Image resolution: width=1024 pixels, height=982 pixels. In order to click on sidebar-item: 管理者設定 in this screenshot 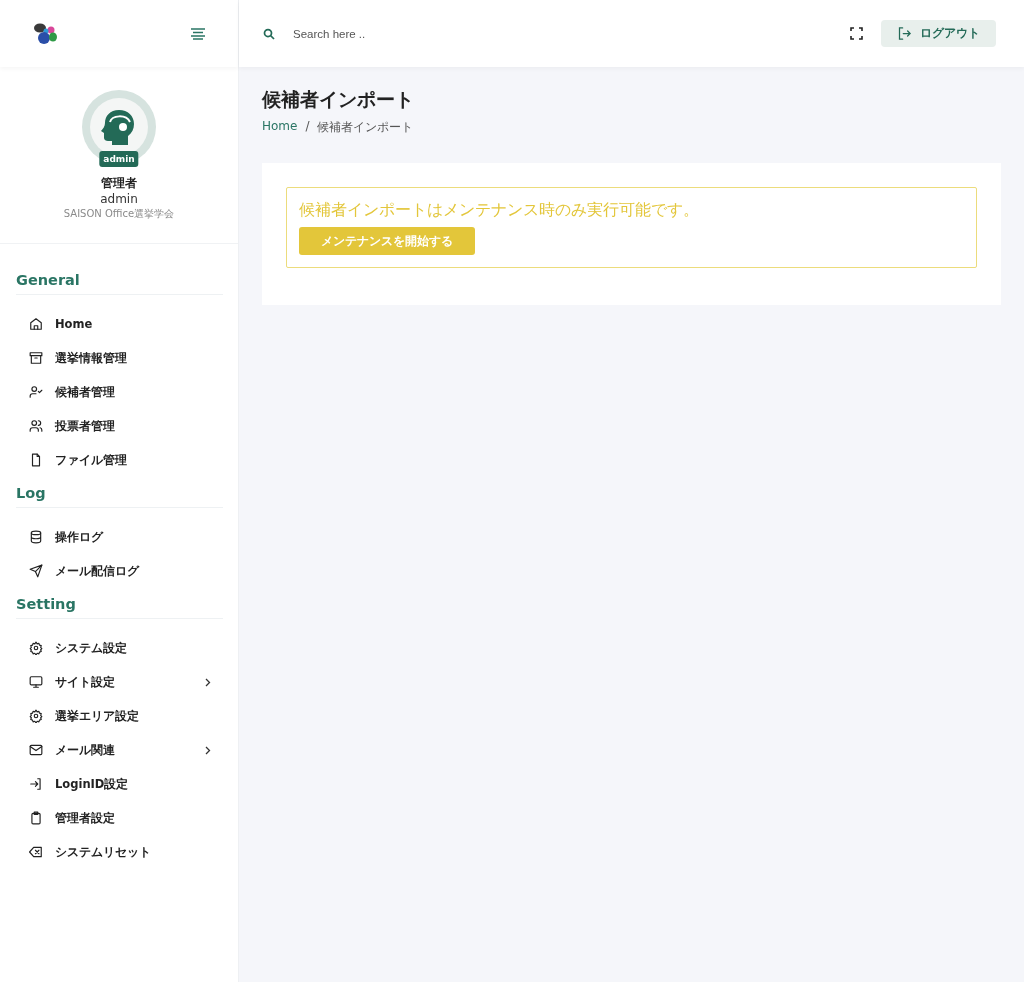, I will do `click(120, 818)`.